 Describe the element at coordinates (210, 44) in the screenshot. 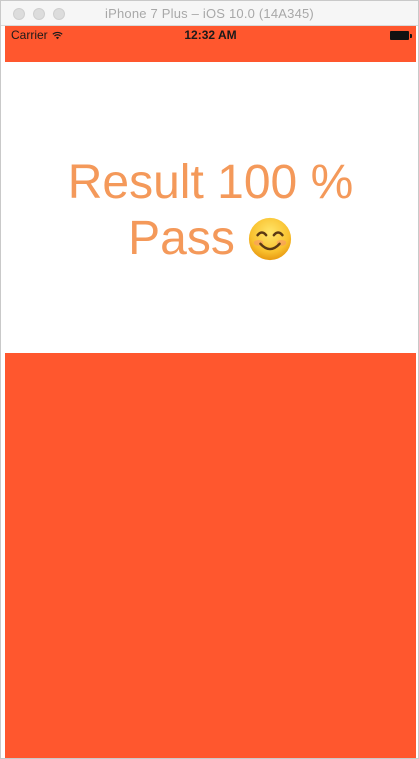

I see `status-bar: Carrier 12:32 AM` at that location.